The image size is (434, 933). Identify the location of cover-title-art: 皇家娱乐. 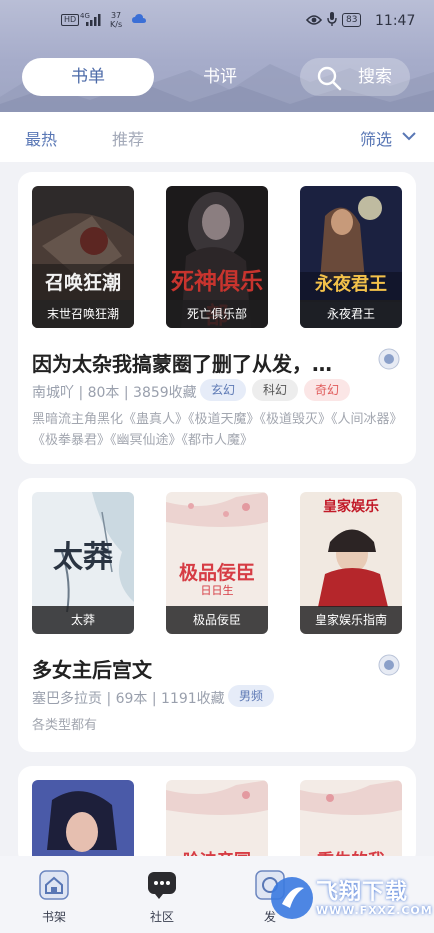
(351, 507).